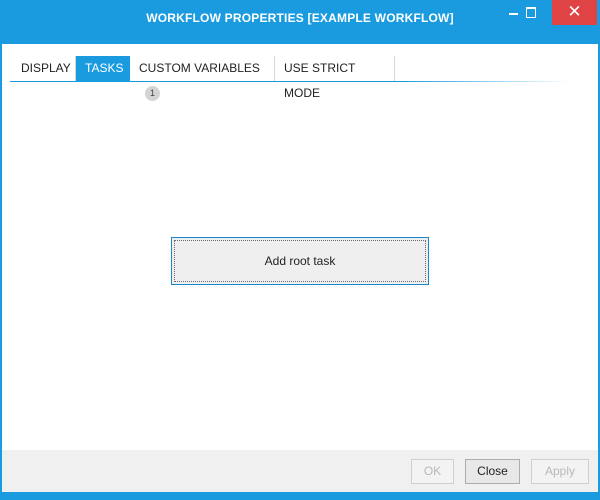  I want to click on close-icon: ✕, so click(574, 12).